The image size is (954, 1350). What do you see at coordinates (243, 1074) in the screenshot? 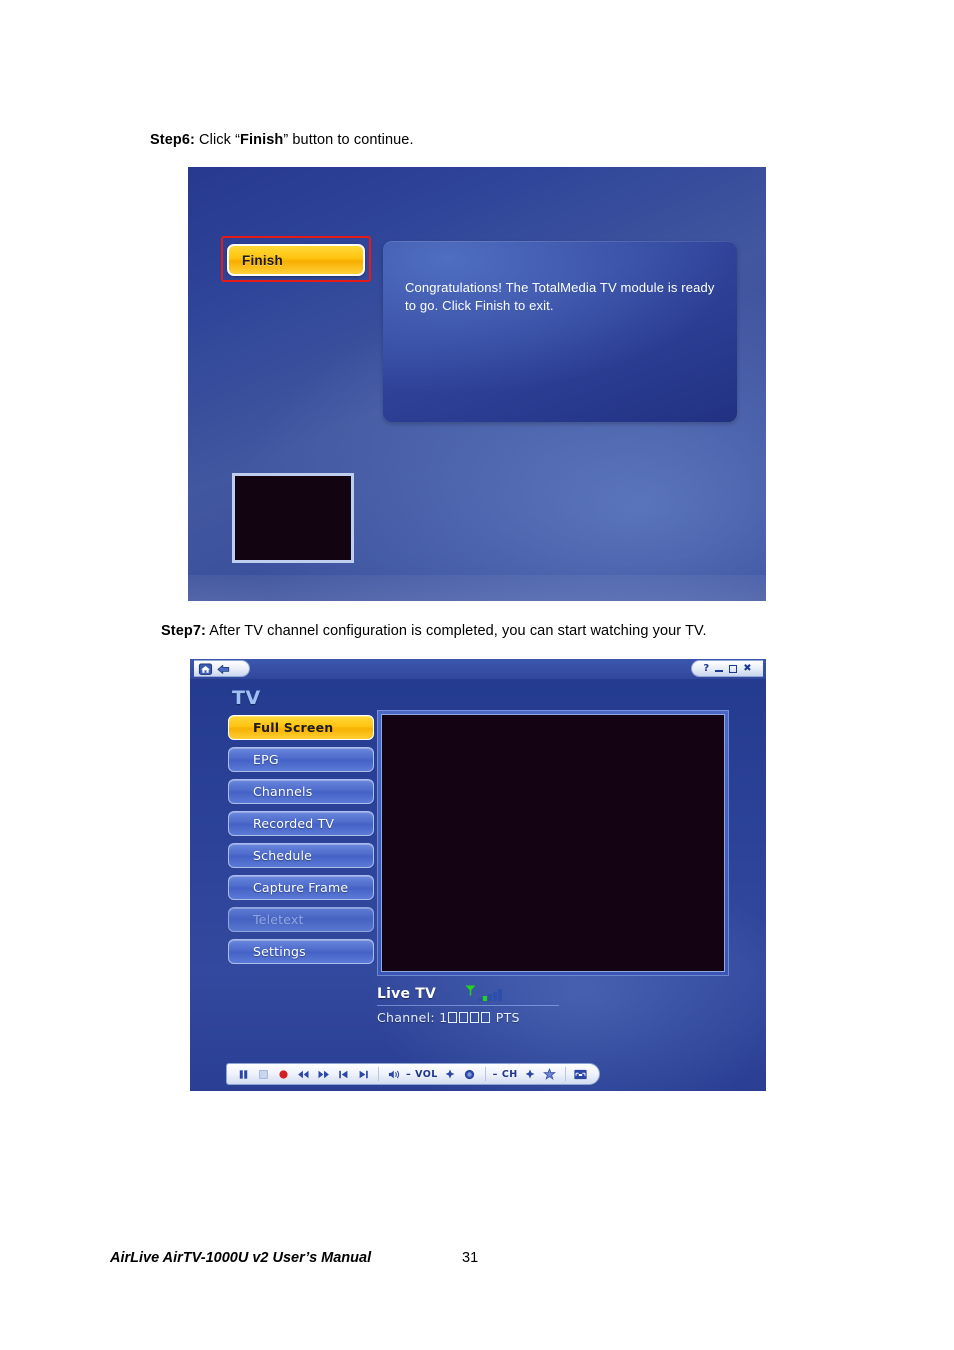
I see `pause-icon` at bounding box center [243, 1074].